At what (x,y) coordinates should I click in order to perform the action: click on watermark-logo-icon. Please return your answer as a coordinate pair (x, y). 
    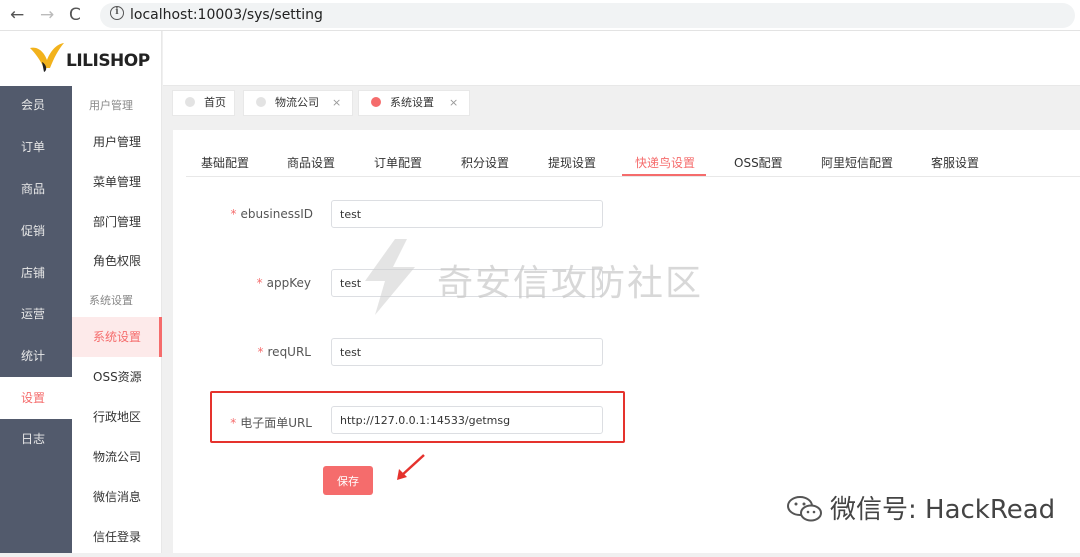
    Looking at the image, I should click on (390, 277).